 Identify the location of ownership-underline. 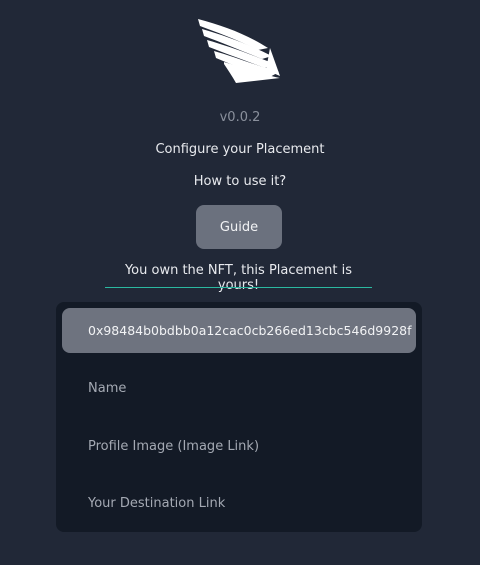
(238, 287).